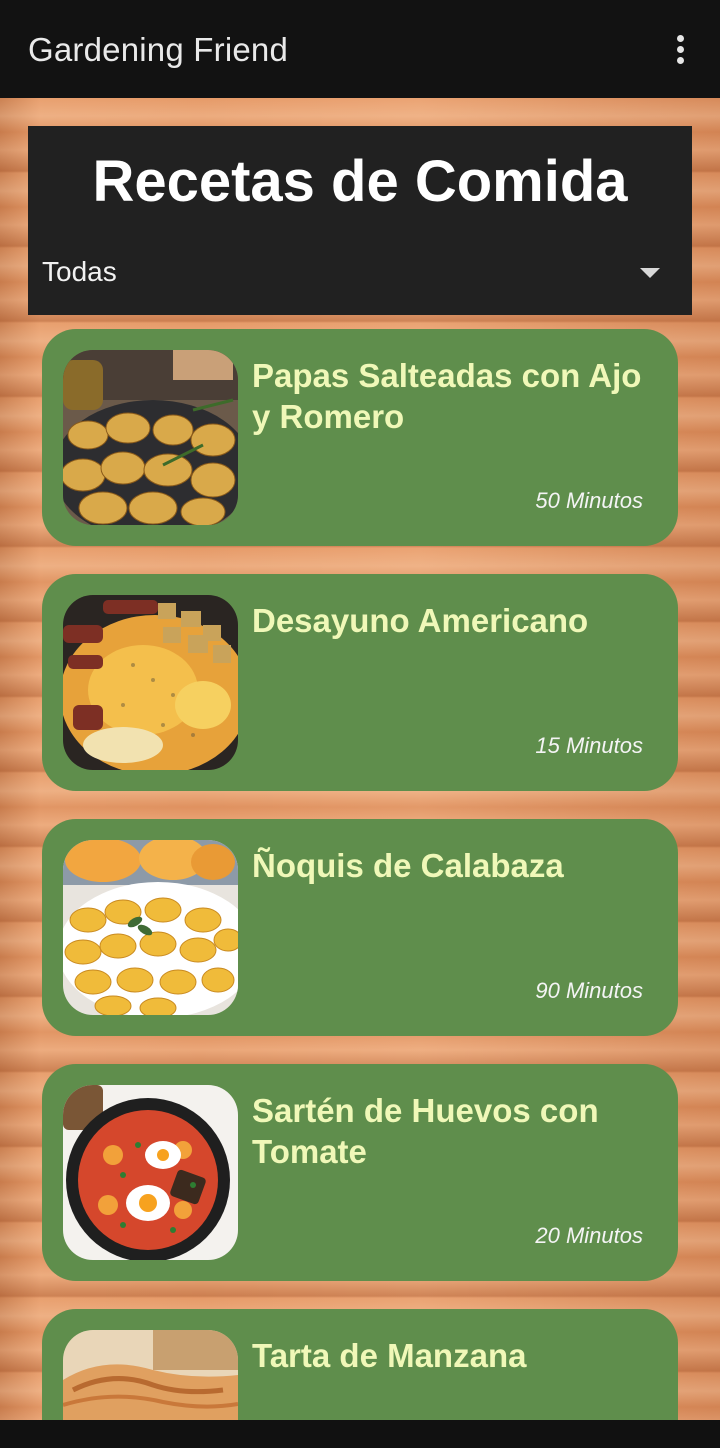 This screenshot has width=720, height=1448. Describe the element at coordinates (360, 220) in the screenshot. I see `header-panel: Recetas de Comida Todas` at that location.